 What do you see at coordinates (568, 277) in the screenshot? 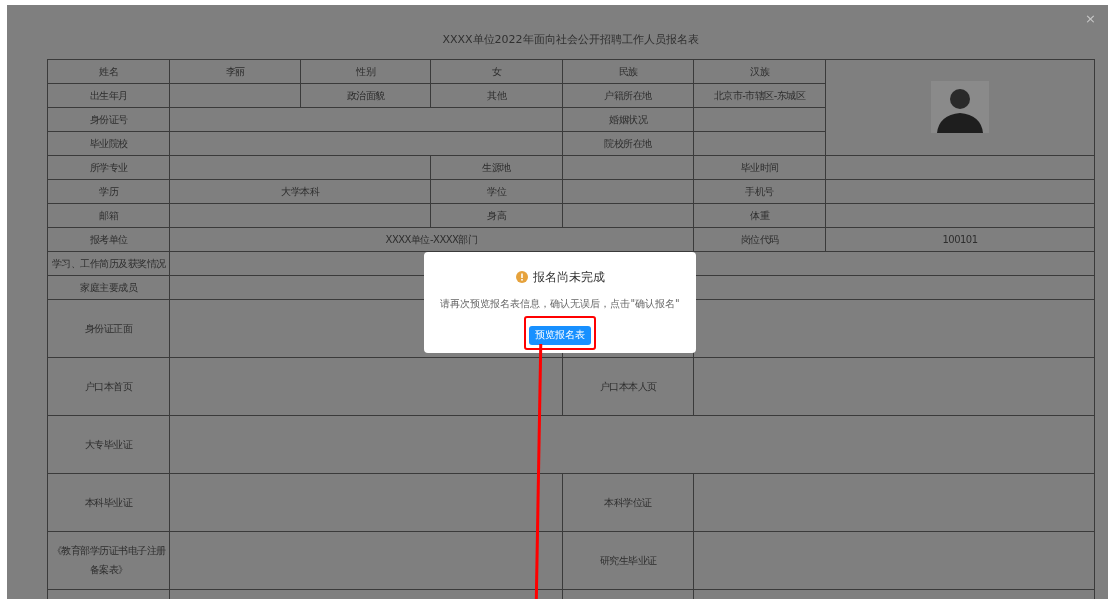
I see `notice-title: 报名尚未完成` at bounding box center [568, 277].